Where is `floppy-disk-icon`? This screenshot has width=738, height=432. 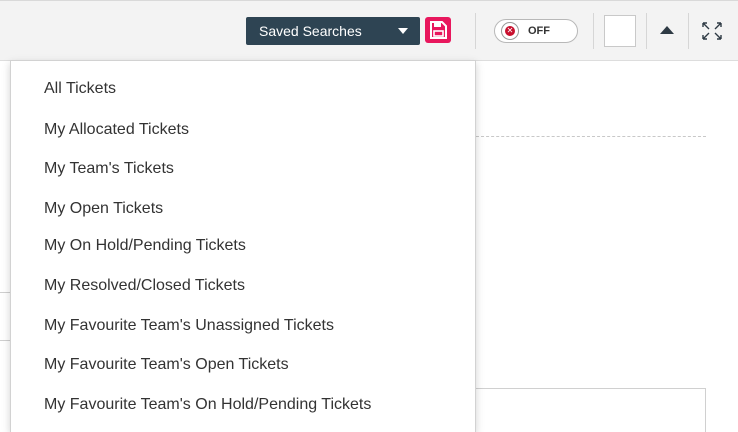
floppy-disk-icon is located at coordinates (438, 30).